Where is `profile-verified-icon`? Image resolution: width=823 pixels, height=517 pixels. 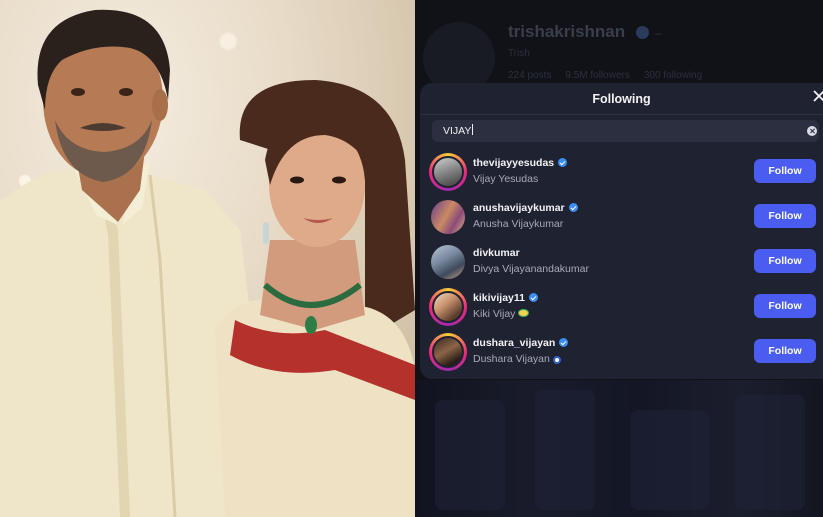
profile-verified-icon is located at coordinates (642, 32).